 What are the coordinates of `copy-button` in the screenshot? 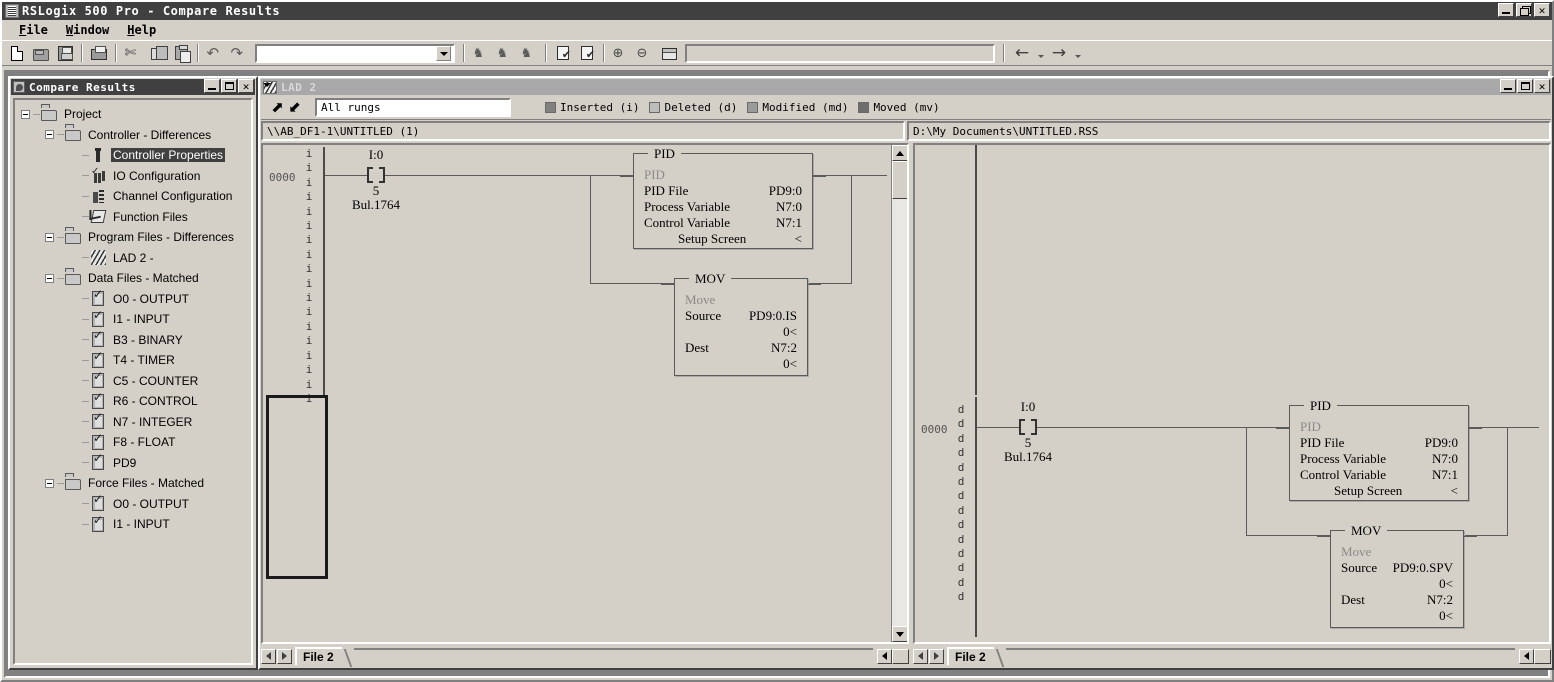 It's located at (157, 53).